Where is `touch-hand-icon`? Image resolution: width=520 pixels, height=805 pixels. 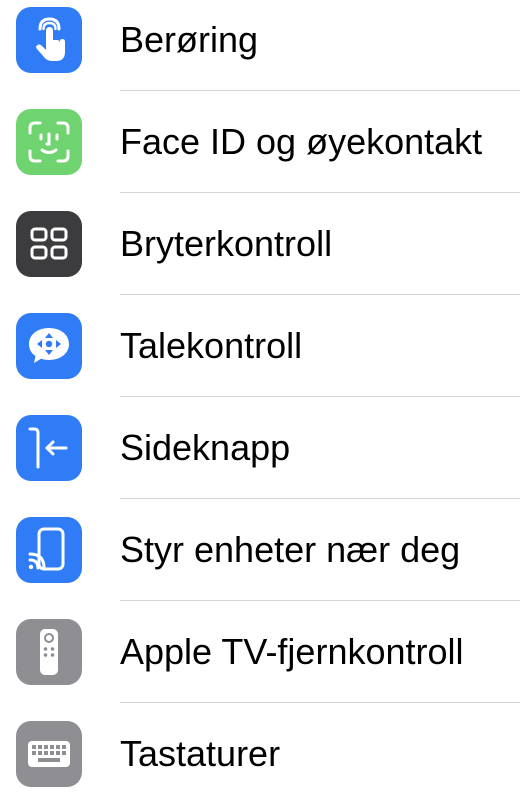
touch-hand-icon is located at coordinates (49, 40).